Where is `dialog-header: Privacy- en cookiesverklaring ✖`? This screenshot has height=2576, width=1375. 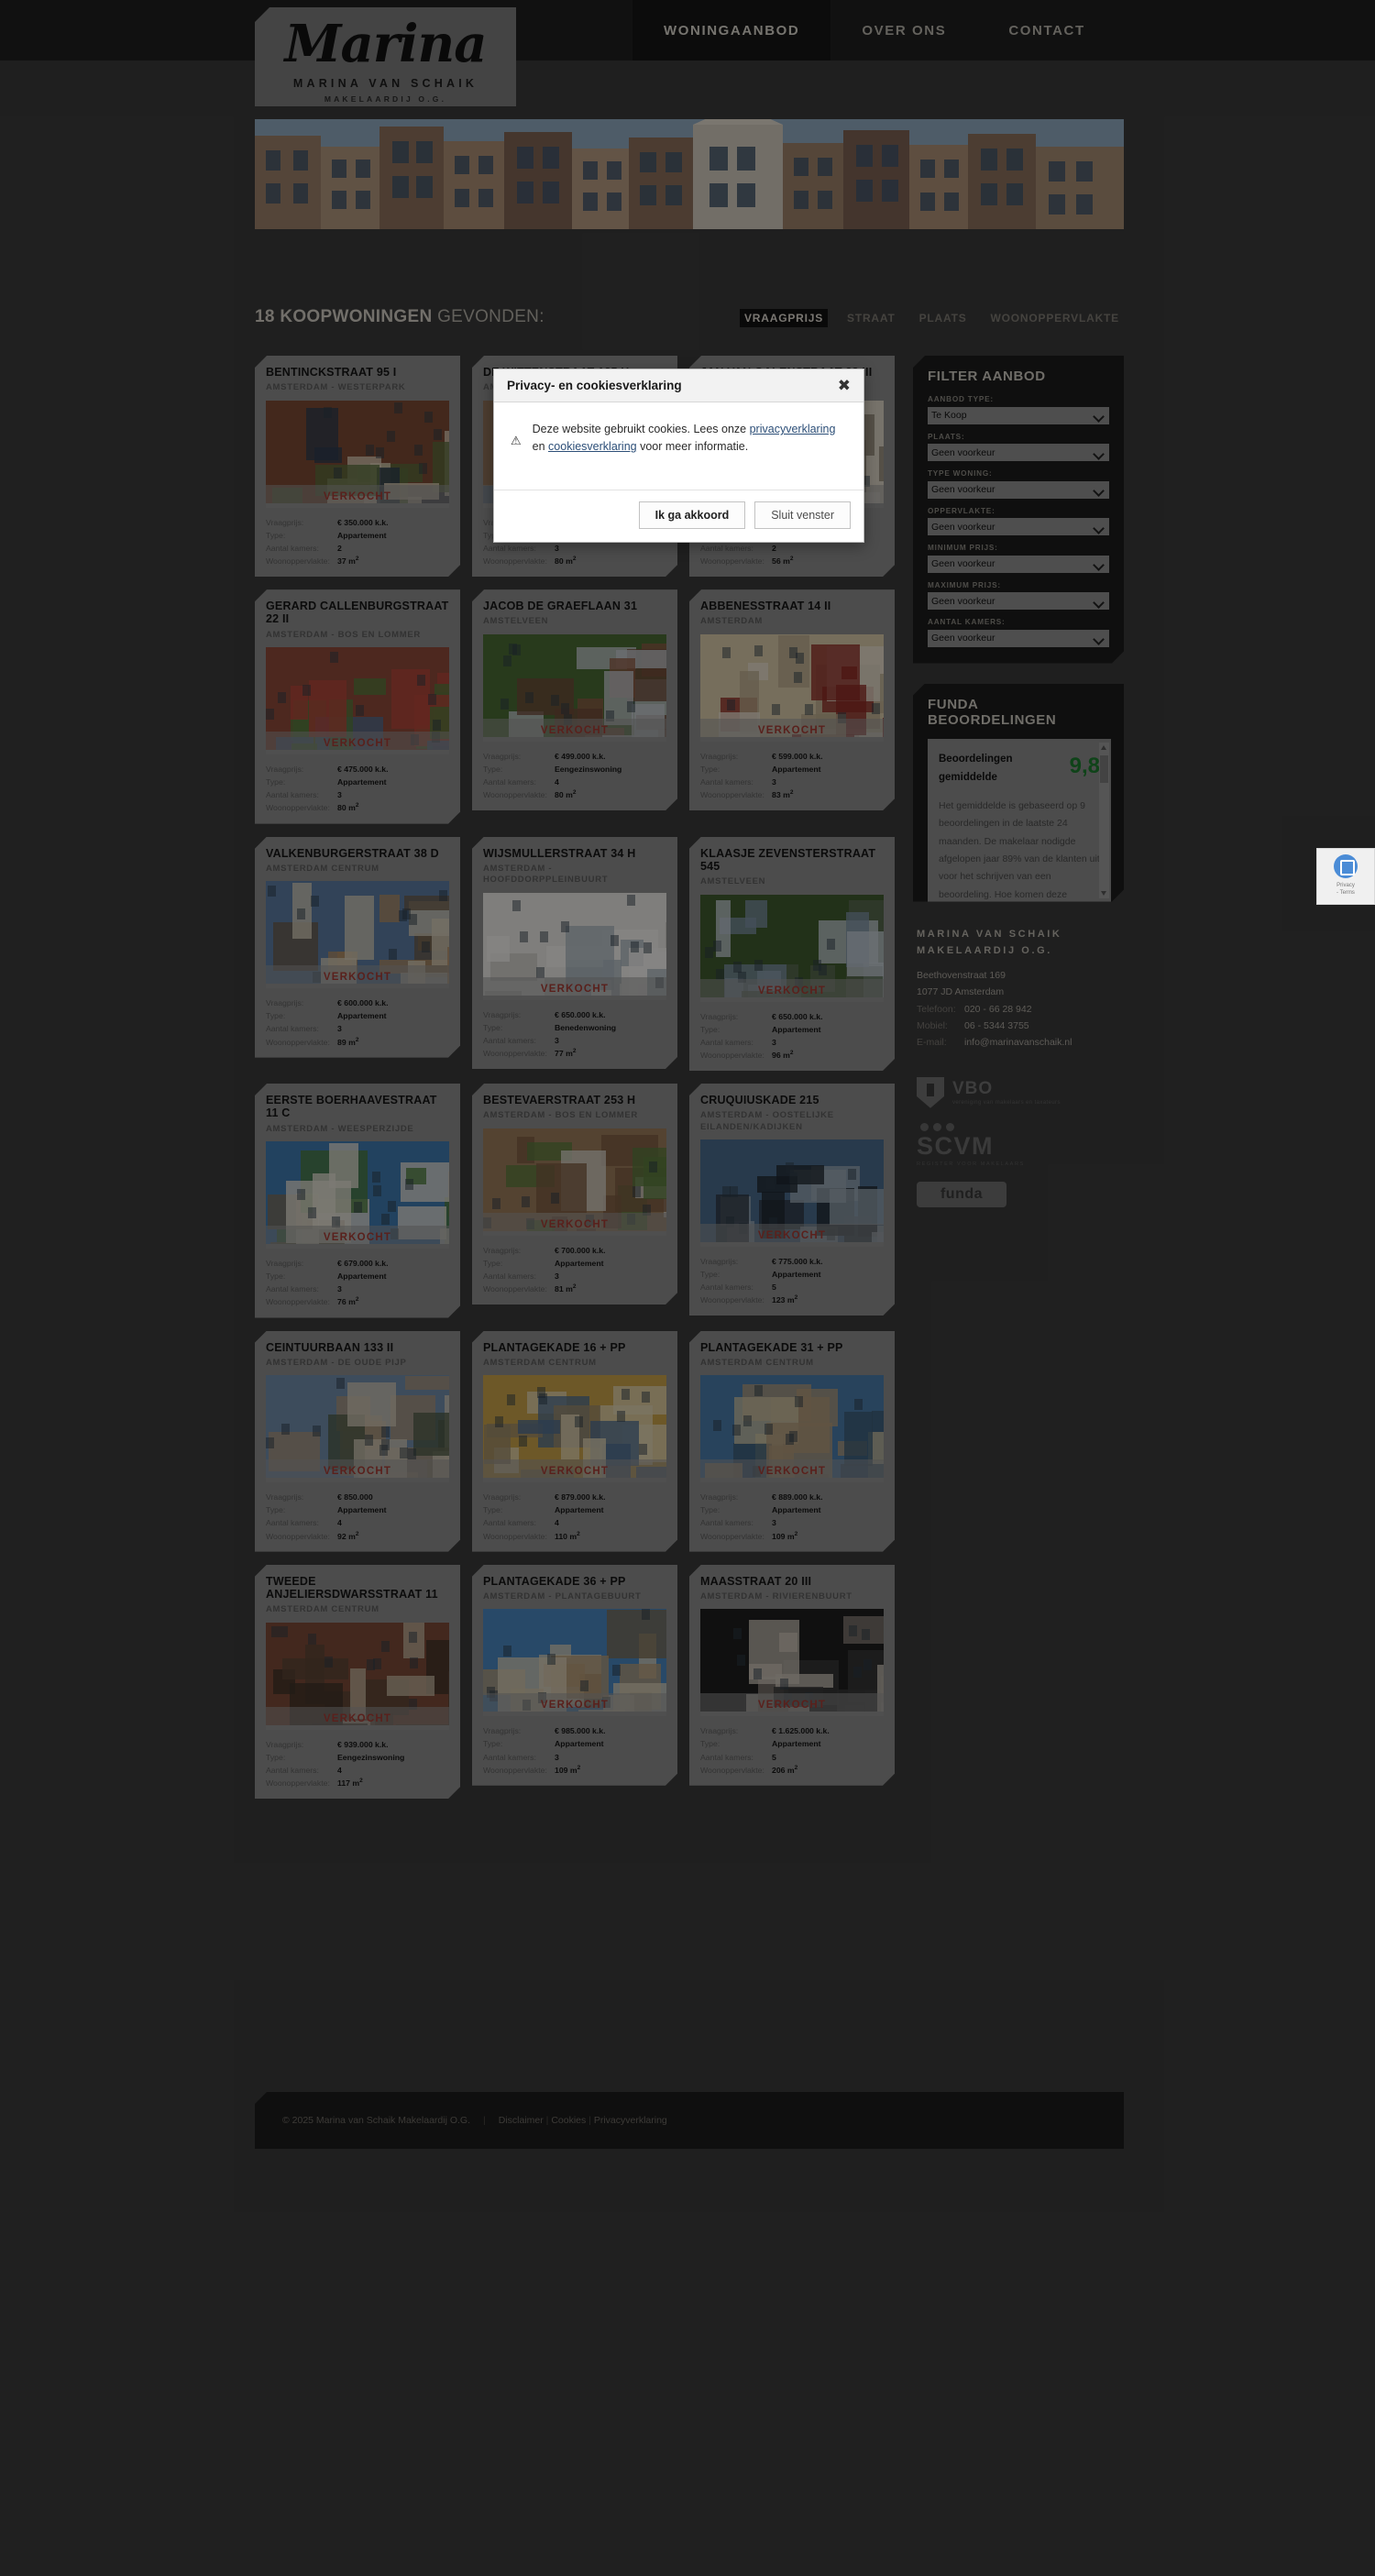 dialog-header: Privacy- en cookiesverklaring ✖ is located at coordinates (679, 385).